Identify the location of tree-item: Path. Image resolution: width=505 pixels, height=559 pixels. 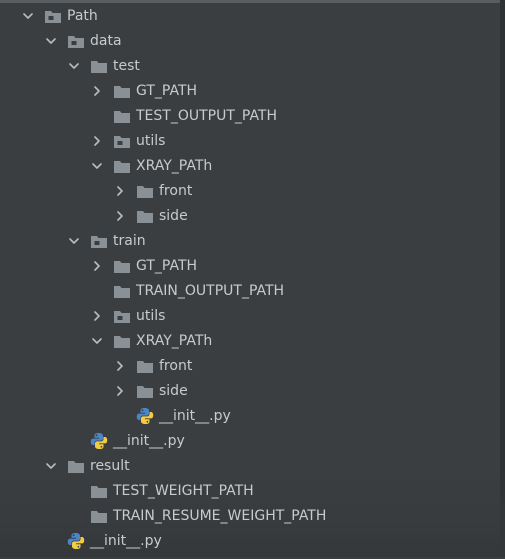
(250, 16).